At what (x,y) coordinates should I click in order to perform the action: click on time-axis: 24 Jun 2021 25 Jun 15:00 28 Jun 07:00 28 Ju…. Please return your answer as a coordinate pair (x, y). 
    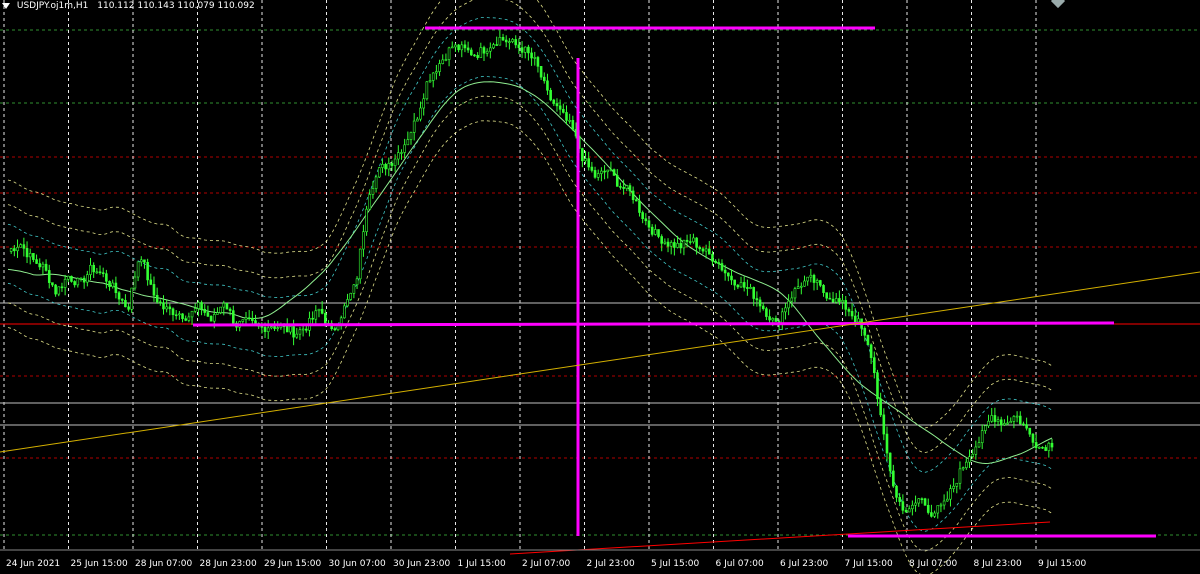
    Looking at the image, I should click on (600, 559).